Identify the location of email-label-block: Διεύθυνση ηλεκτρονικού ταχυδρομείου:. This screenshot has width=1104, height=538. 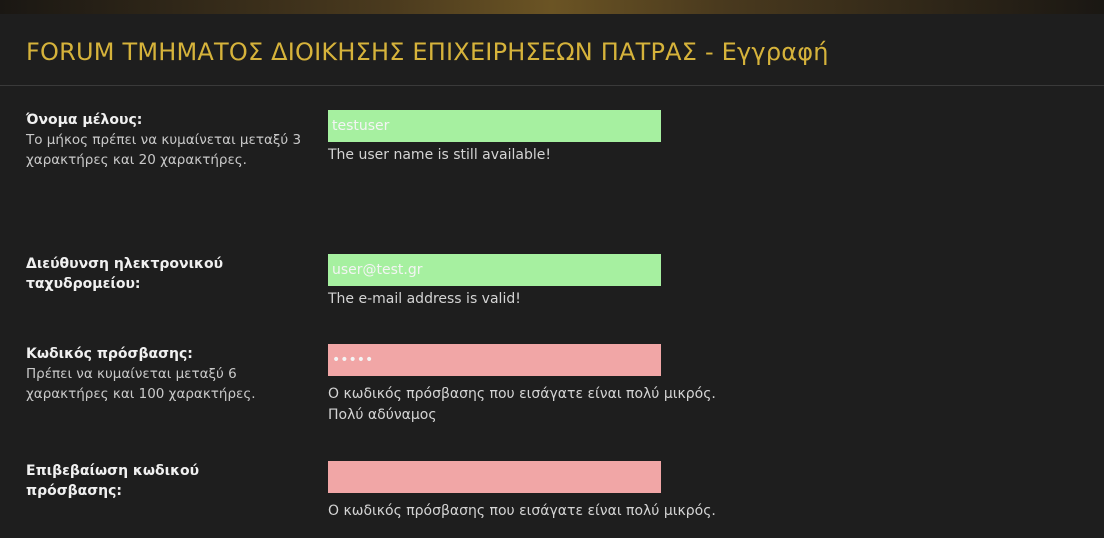
(126, 274).